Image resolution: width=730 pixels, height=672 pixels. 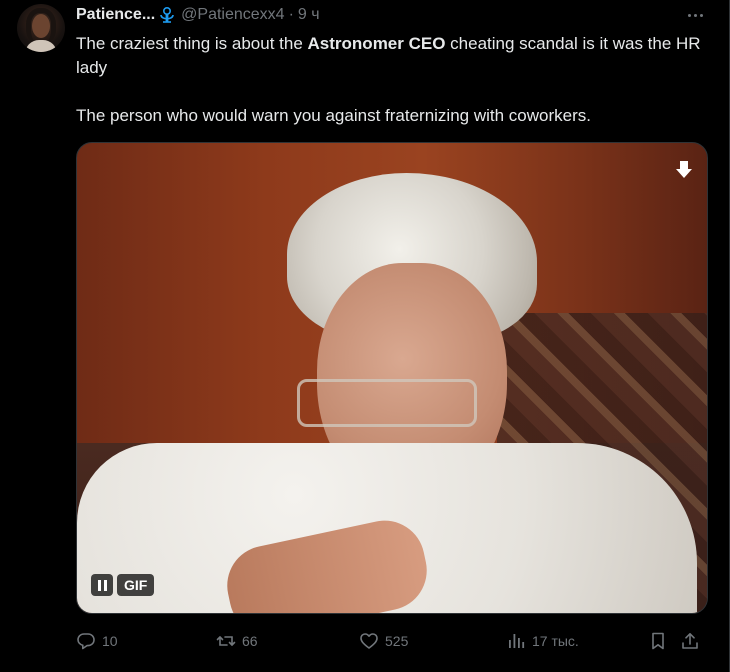 I want to click on like-button: 525, so click(x=383, y=641).